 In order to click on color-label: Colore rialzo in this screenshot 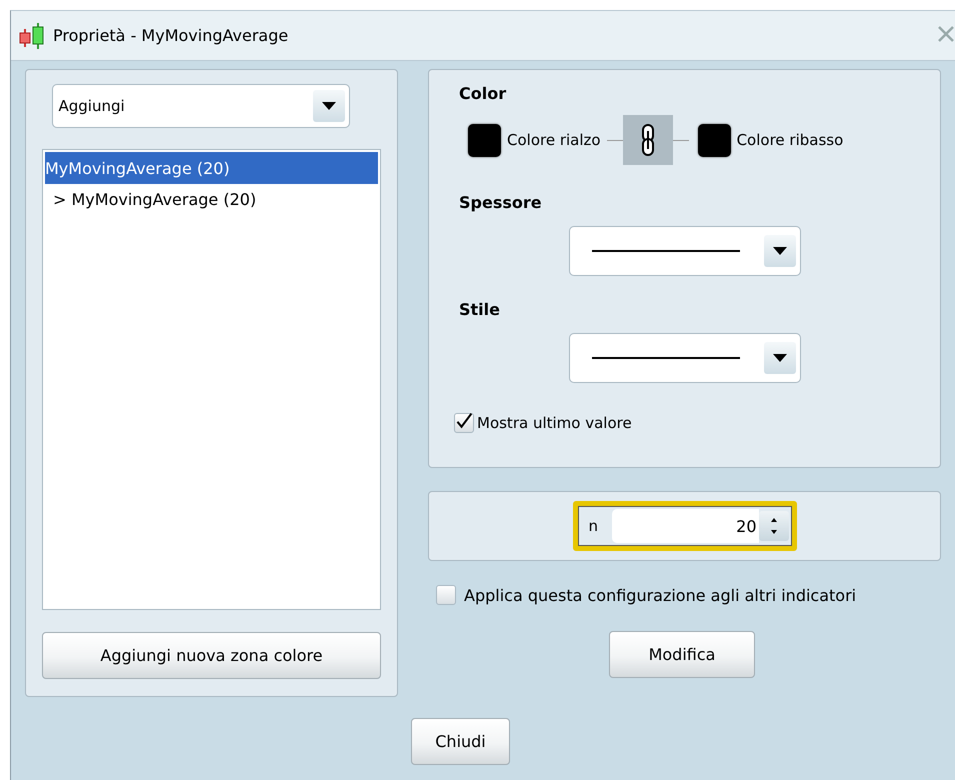, I will do `click(554, 140)`.